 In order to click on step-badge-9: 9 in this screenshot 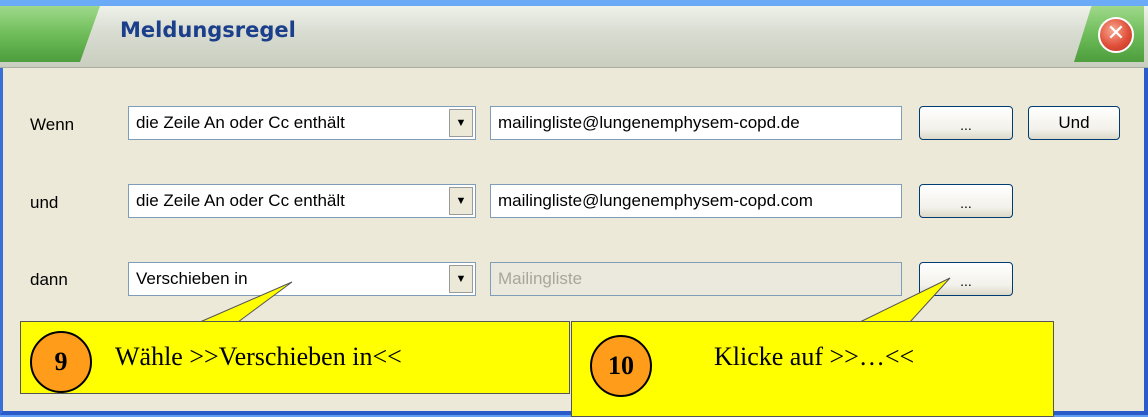, I will do `click(61, 362)`.